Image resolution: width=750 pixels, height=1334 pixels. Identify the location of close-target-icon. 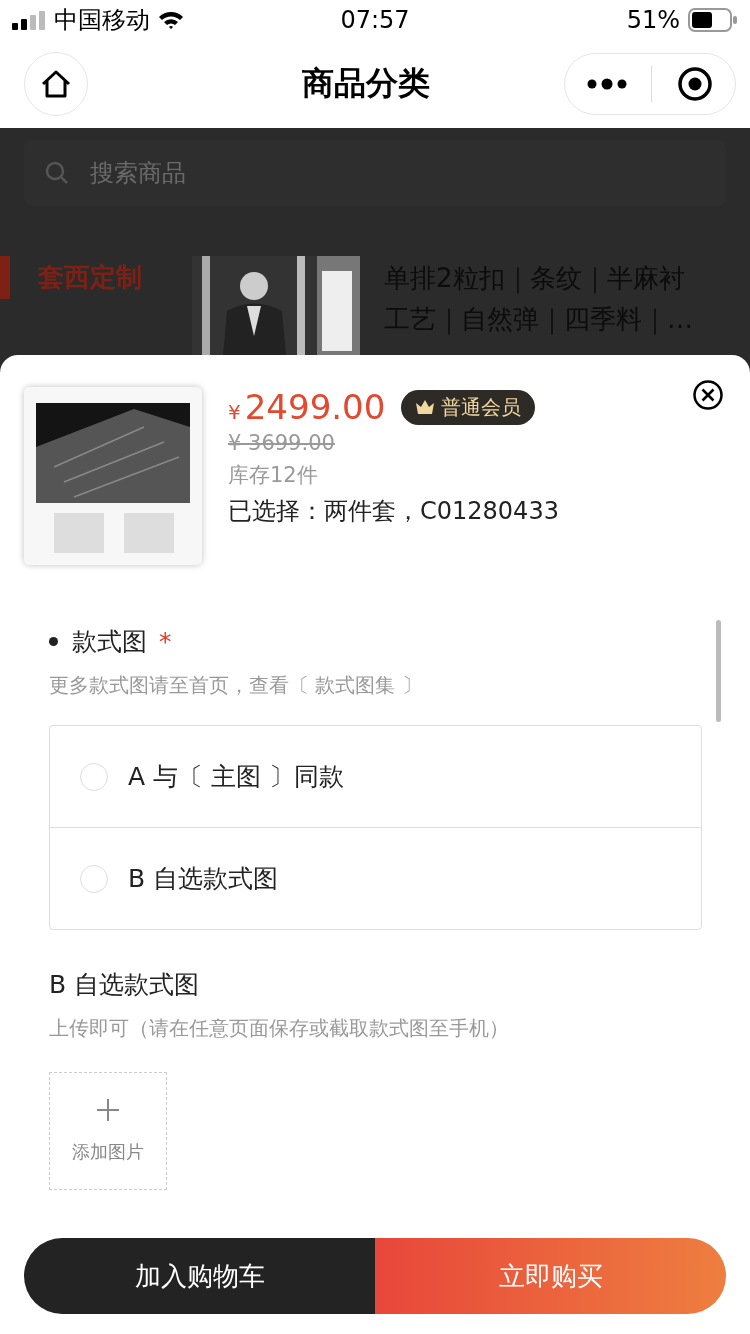
(694, 84).